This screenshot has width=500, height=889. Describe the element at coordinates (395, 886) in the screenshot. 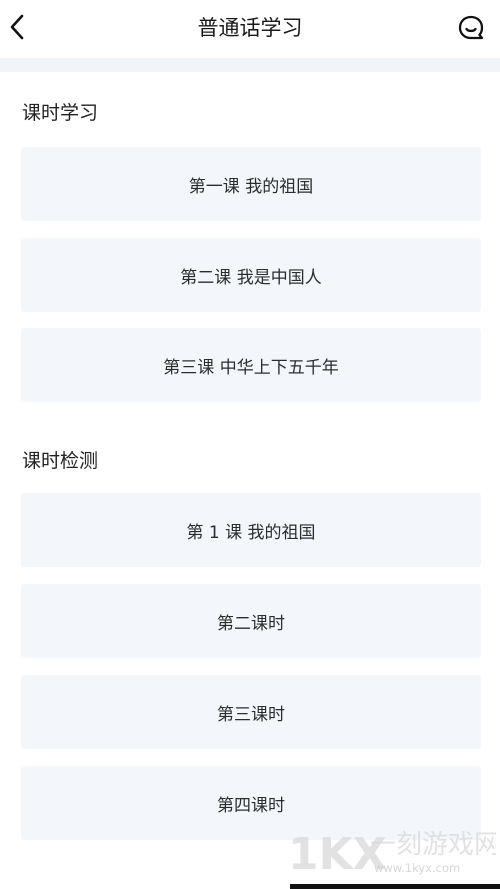

I see `home-indicator` at that location.